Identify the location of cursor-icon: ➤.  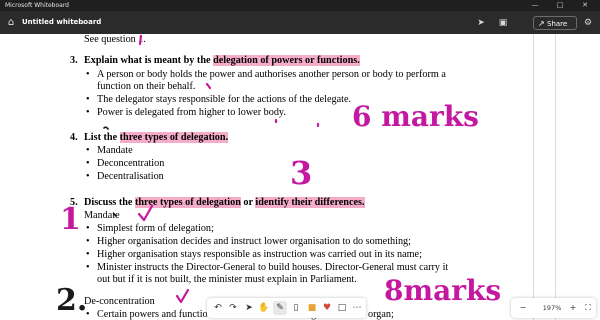
(481, 23).